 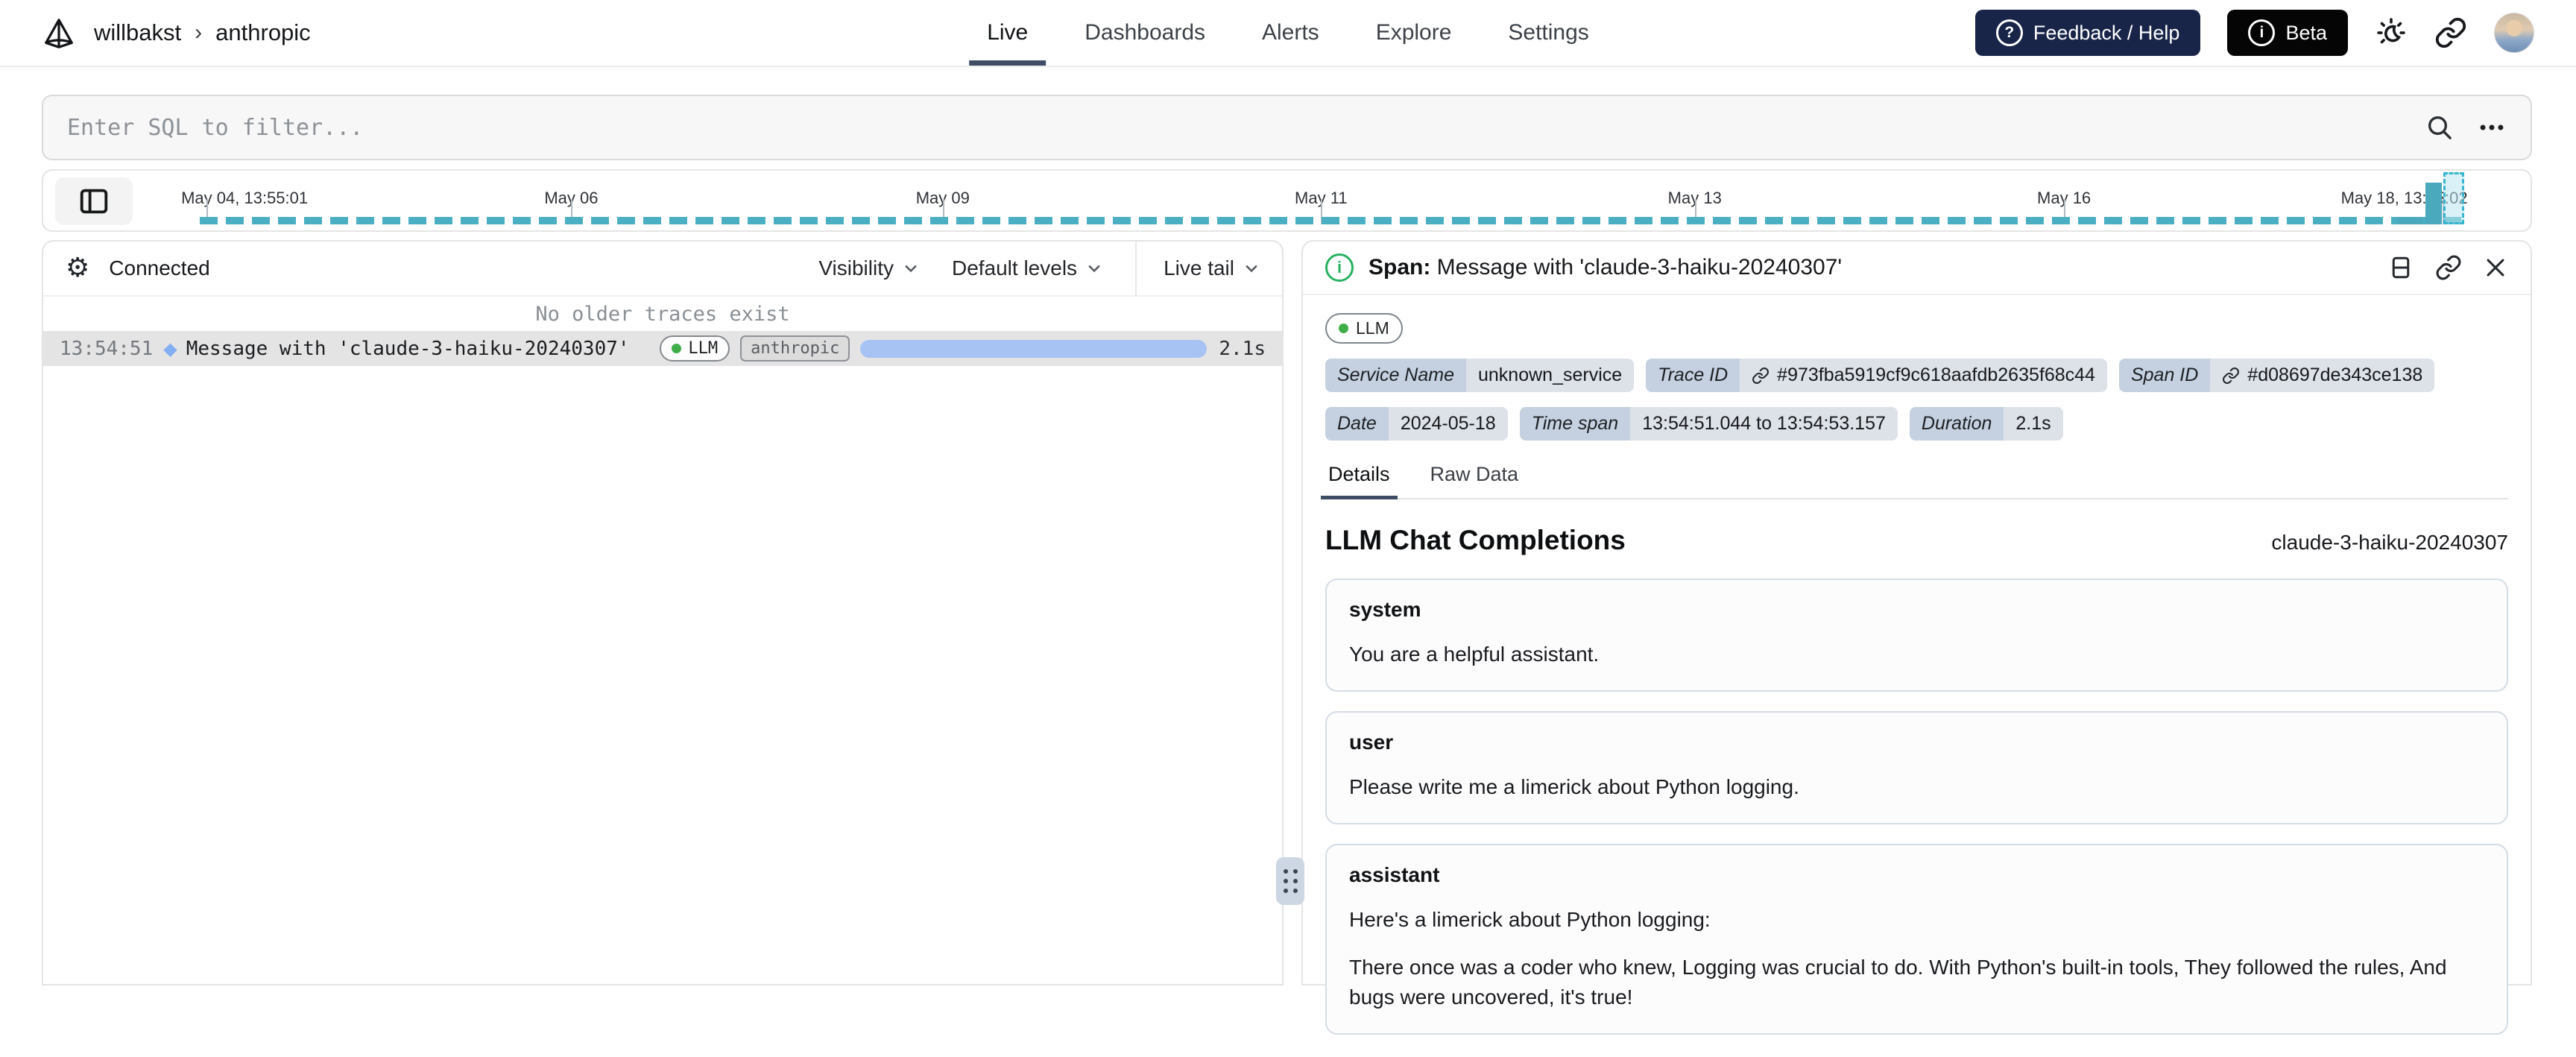 I want to click on feedback-help-button: ? Feedback / Help, so click(x=2087, y=33).